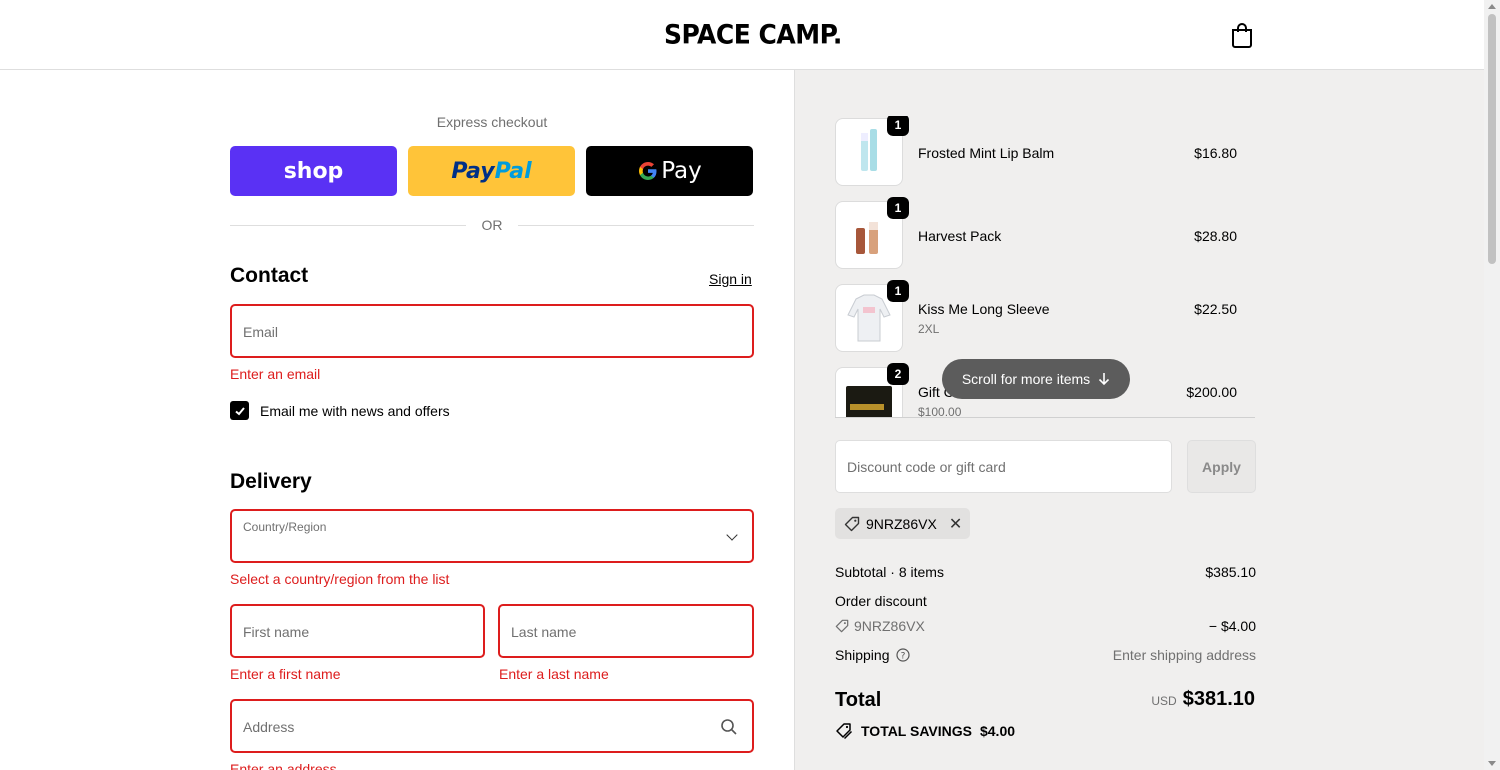  What do you see at coordinates (492, 726) in the screenshot?
I see `address-field: Address` at bounding box center [492, 726].